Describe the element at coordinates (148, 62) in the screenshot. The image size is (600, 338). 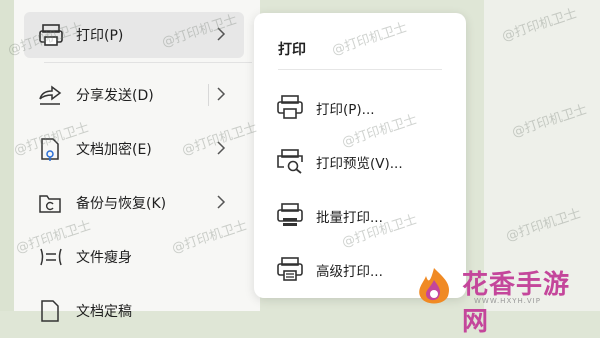
I see `menu-divider` at that location.